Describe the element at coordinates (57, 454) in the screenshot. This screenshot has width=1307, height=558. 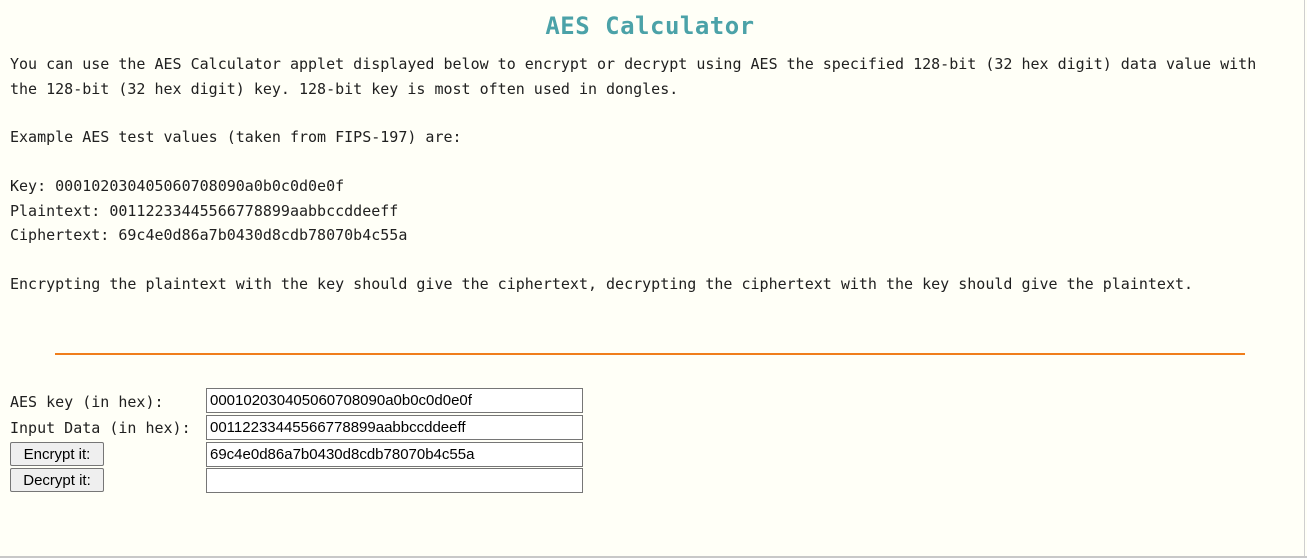
I see `encrypt-button: Encrypt it:` at that location.